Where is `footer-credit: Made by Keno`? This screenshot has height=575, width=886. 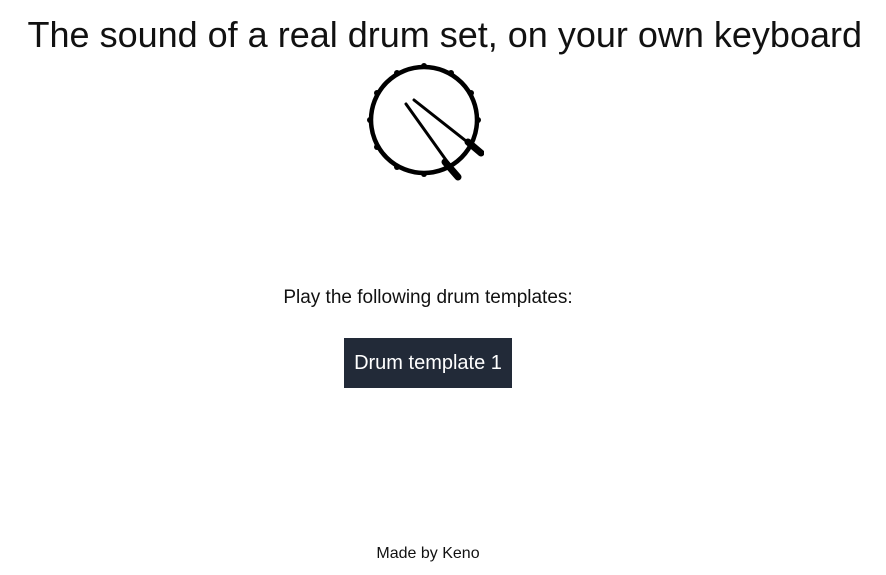
footer-credit: Made by Keno is located at coordinates (428, 553).